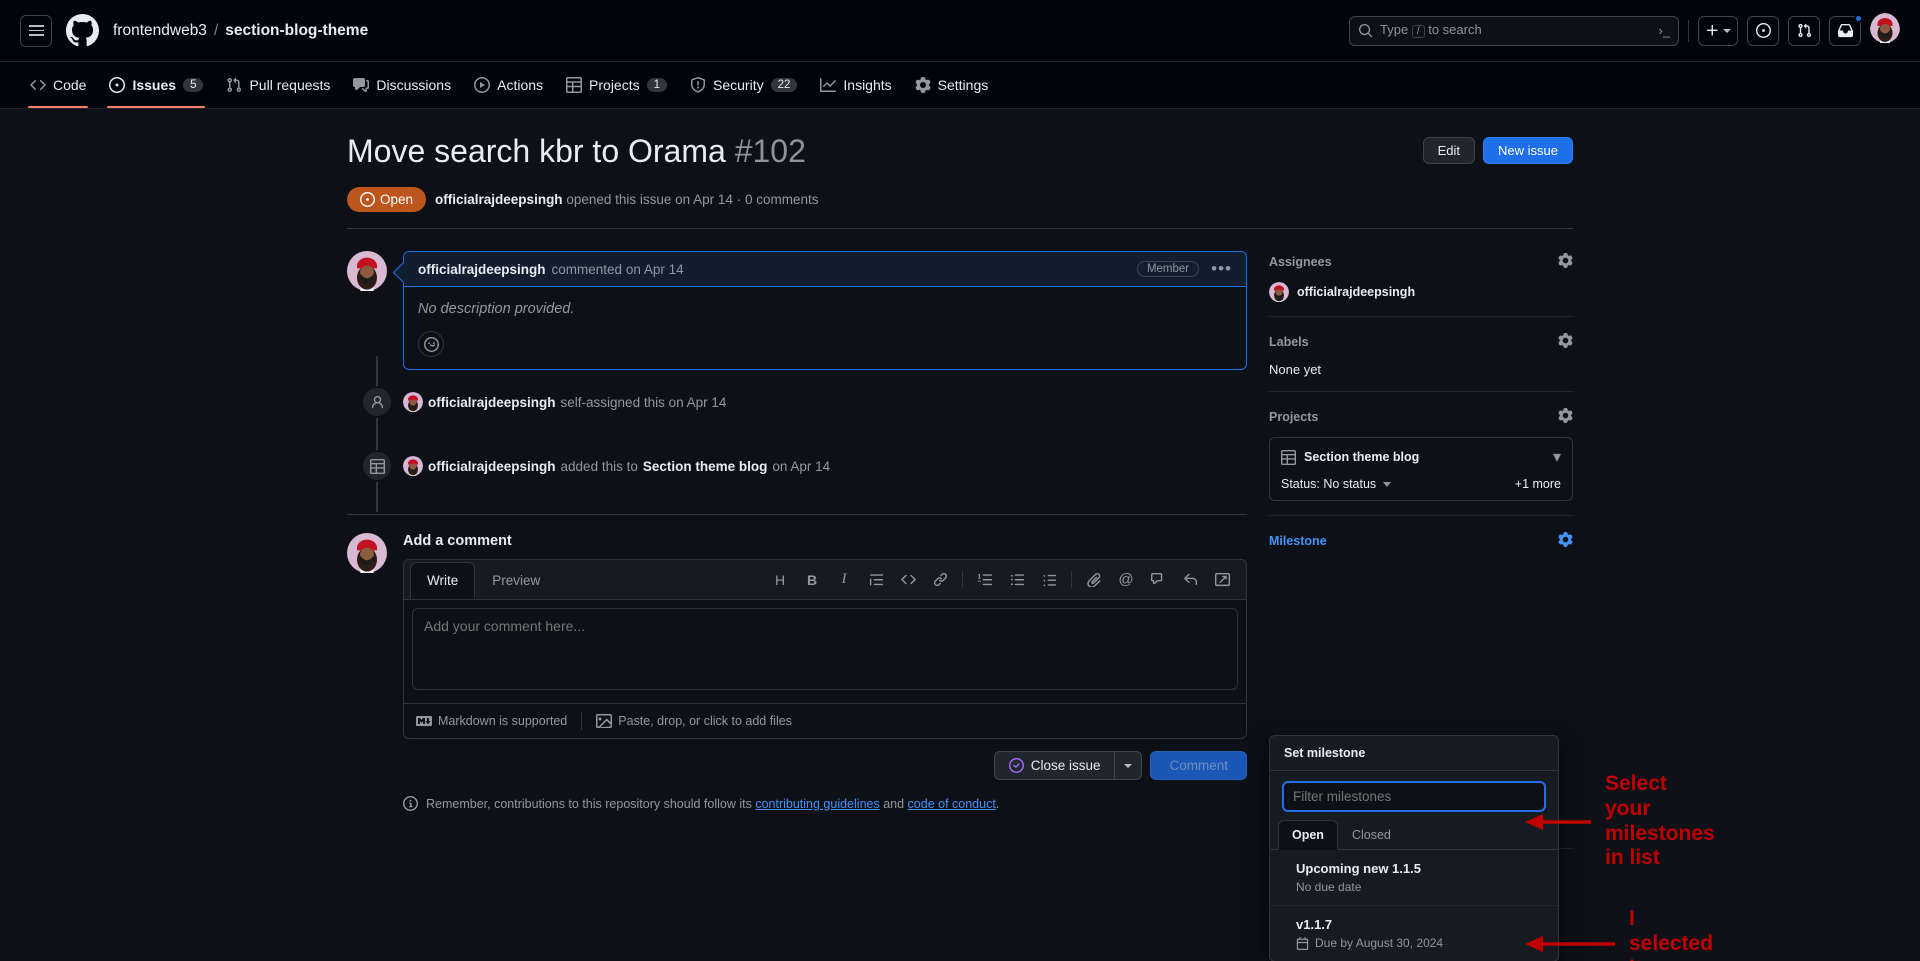  What do you see at coordinates (1054, 765) in the screenshot?
I see `close-issue-button: Close issue` at bounding box center [1054, 765].